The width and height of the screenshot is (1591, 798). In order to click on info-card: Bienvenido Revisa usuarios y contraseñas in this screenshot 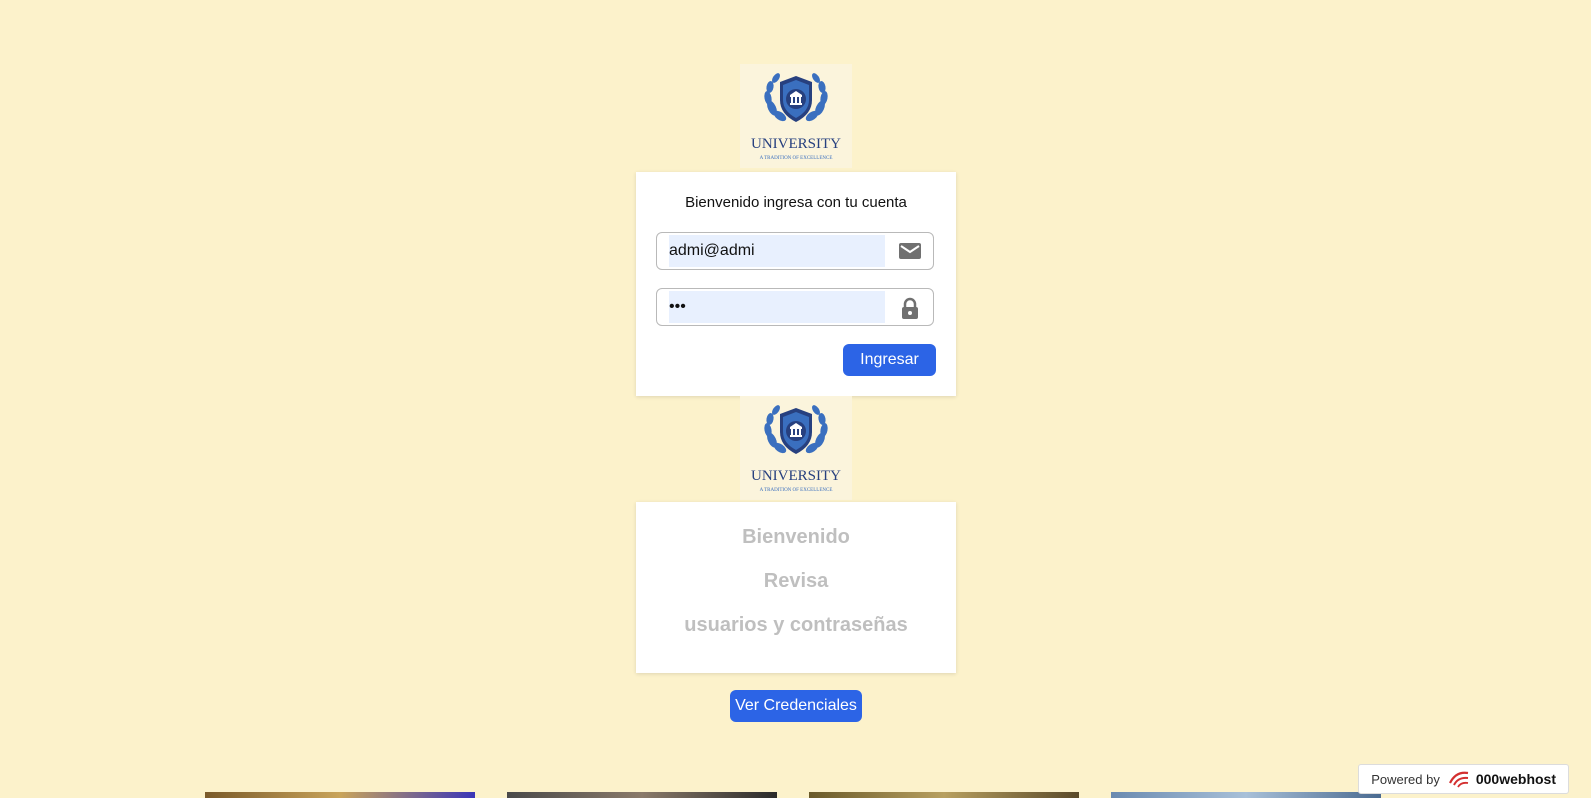, I will do `click(796, 587)`.